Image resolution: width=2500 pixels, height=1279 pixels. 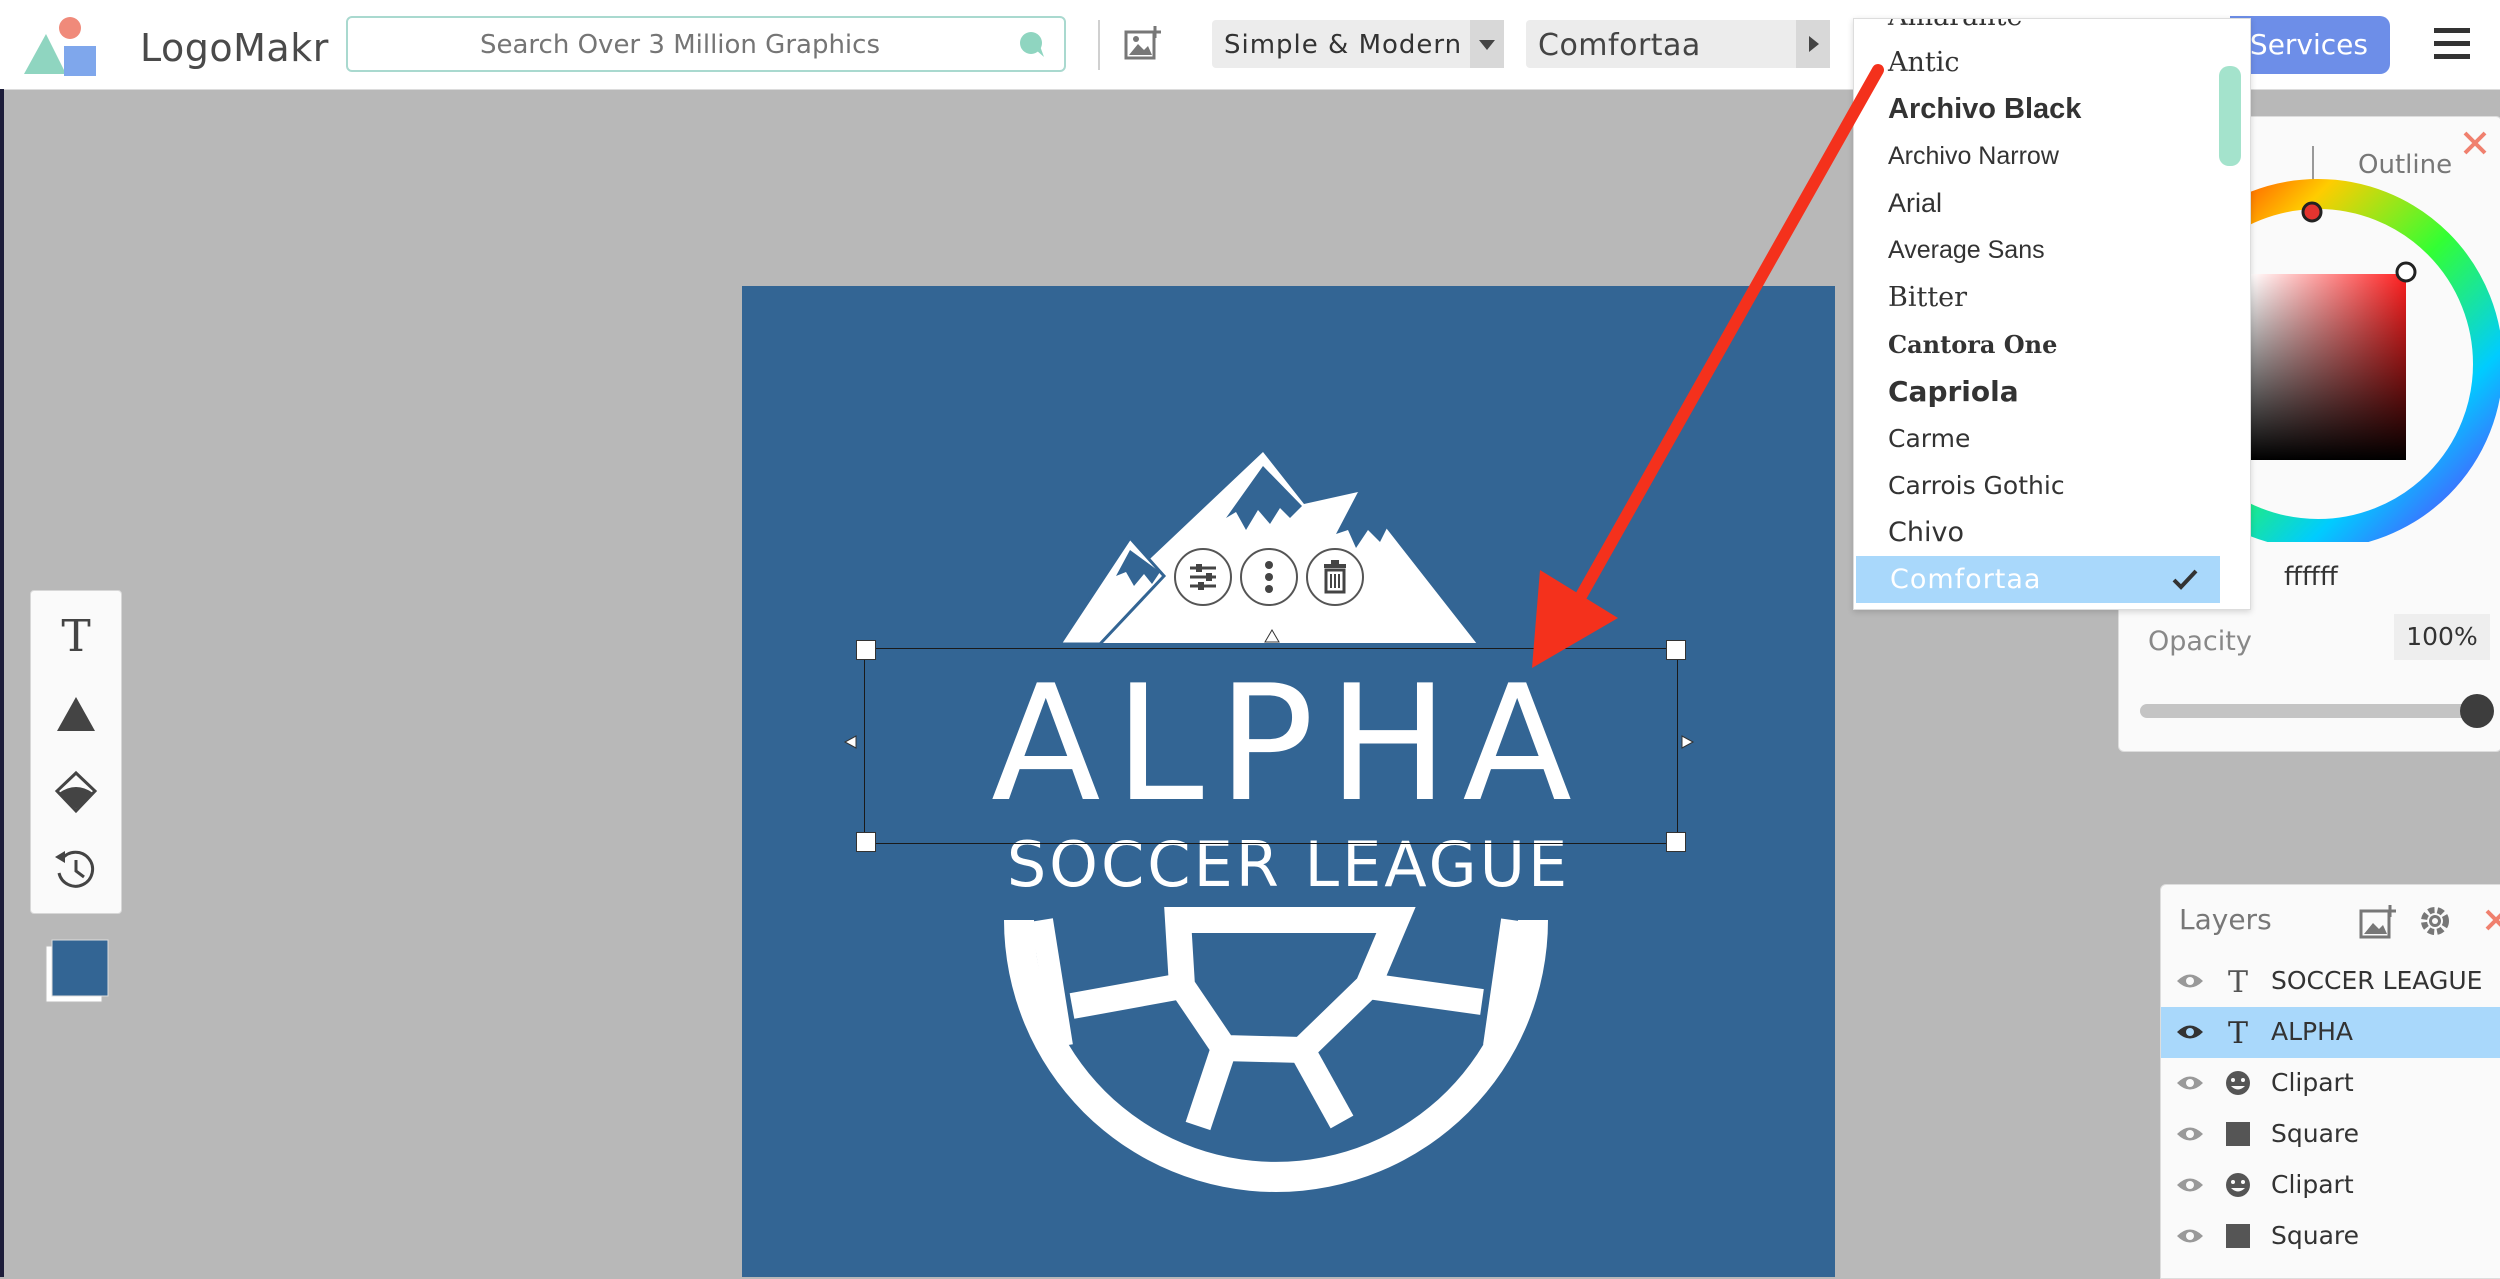 I want to click on font-option-partial: Amarante, so click(x=2052, y=29).